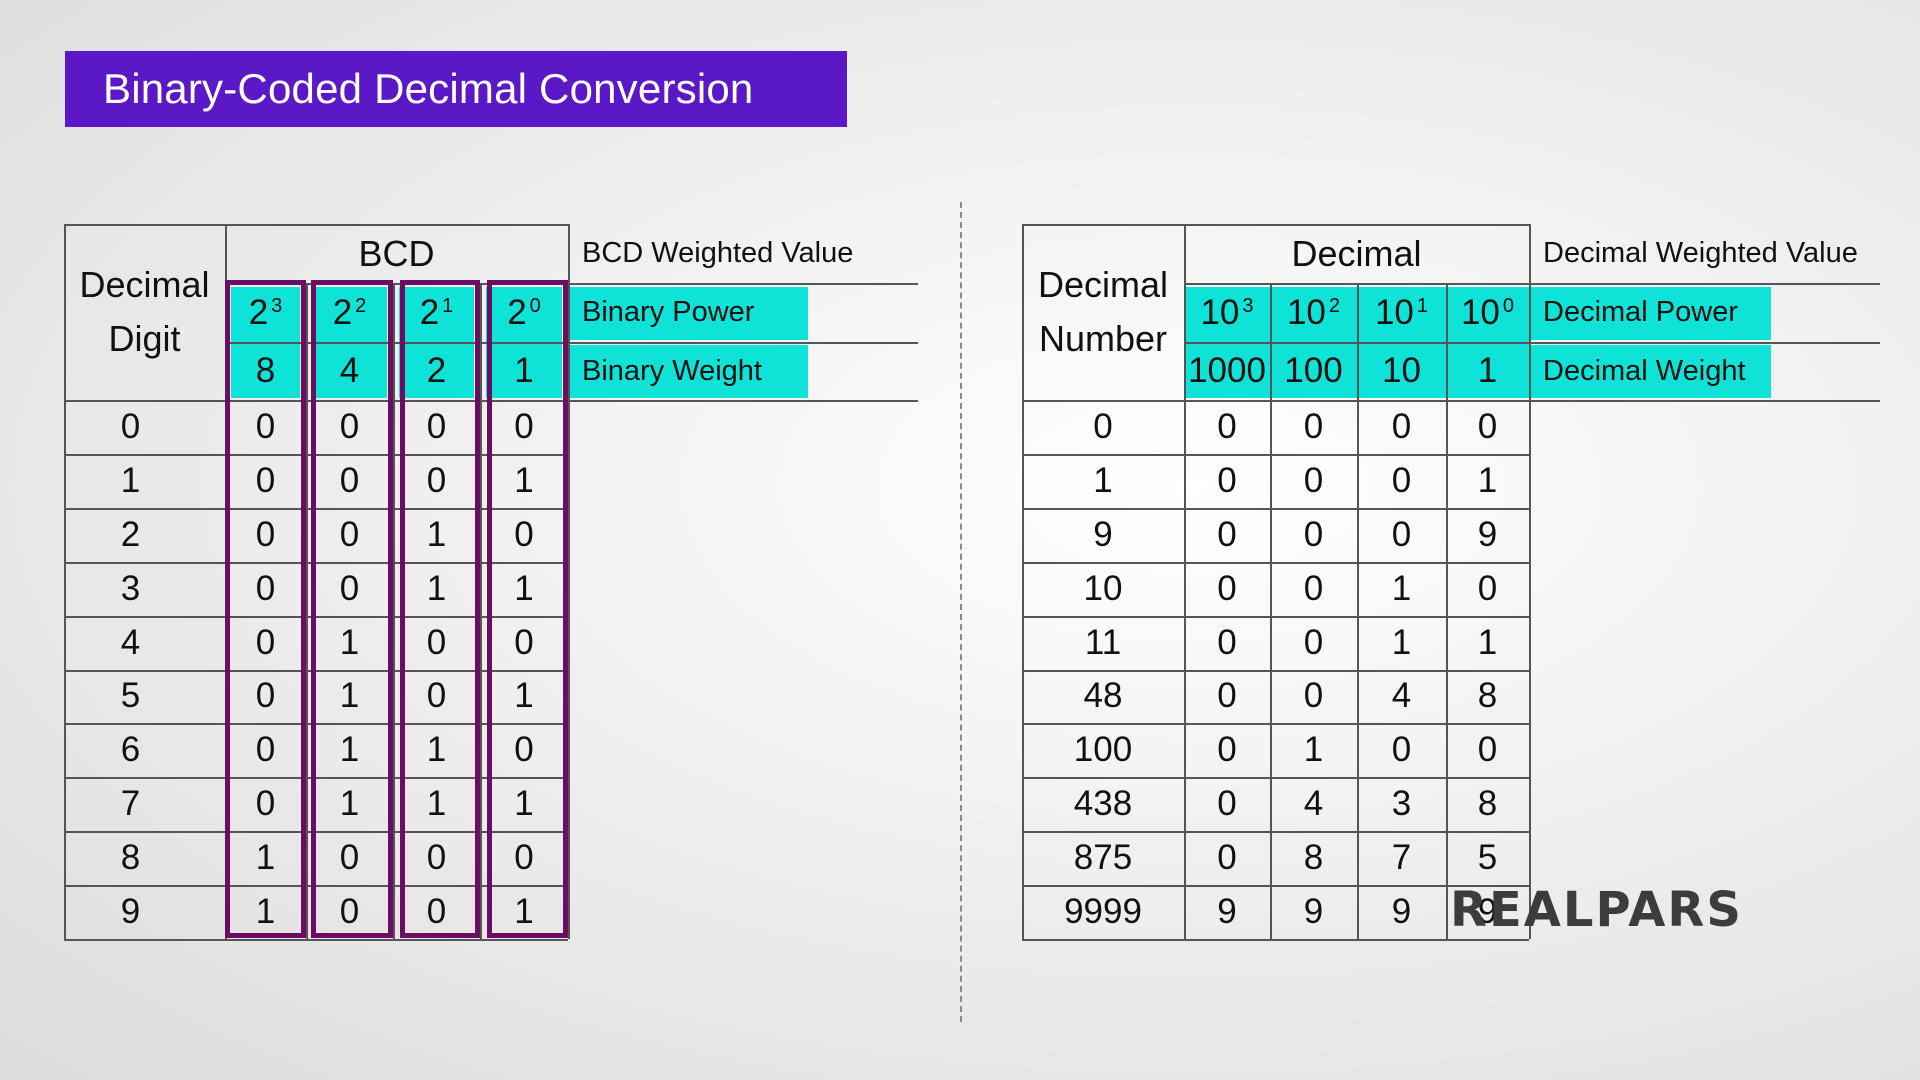 Image resolution: width=1920 pixels, height=1080 pixels. I want to click on row-label-cell: 8, so click(130, 858).